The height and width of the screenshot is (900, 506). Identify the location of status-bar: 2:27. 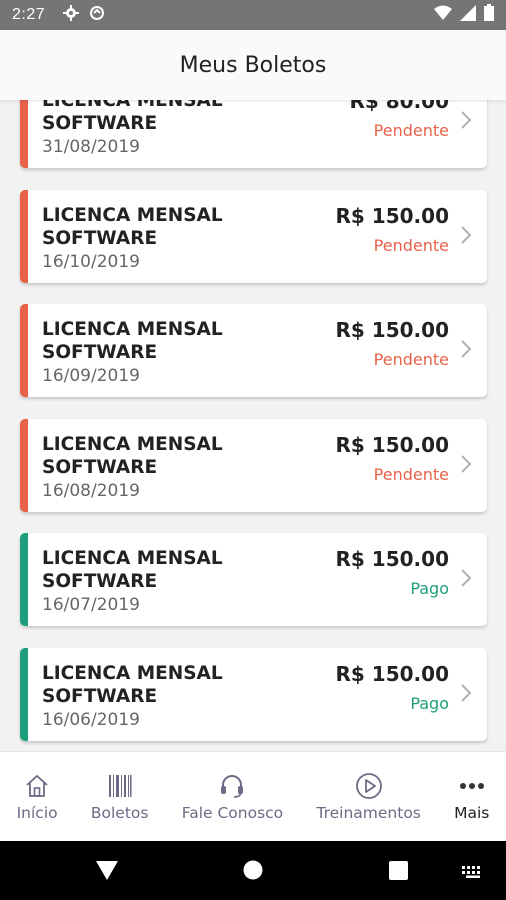
(253, 15).